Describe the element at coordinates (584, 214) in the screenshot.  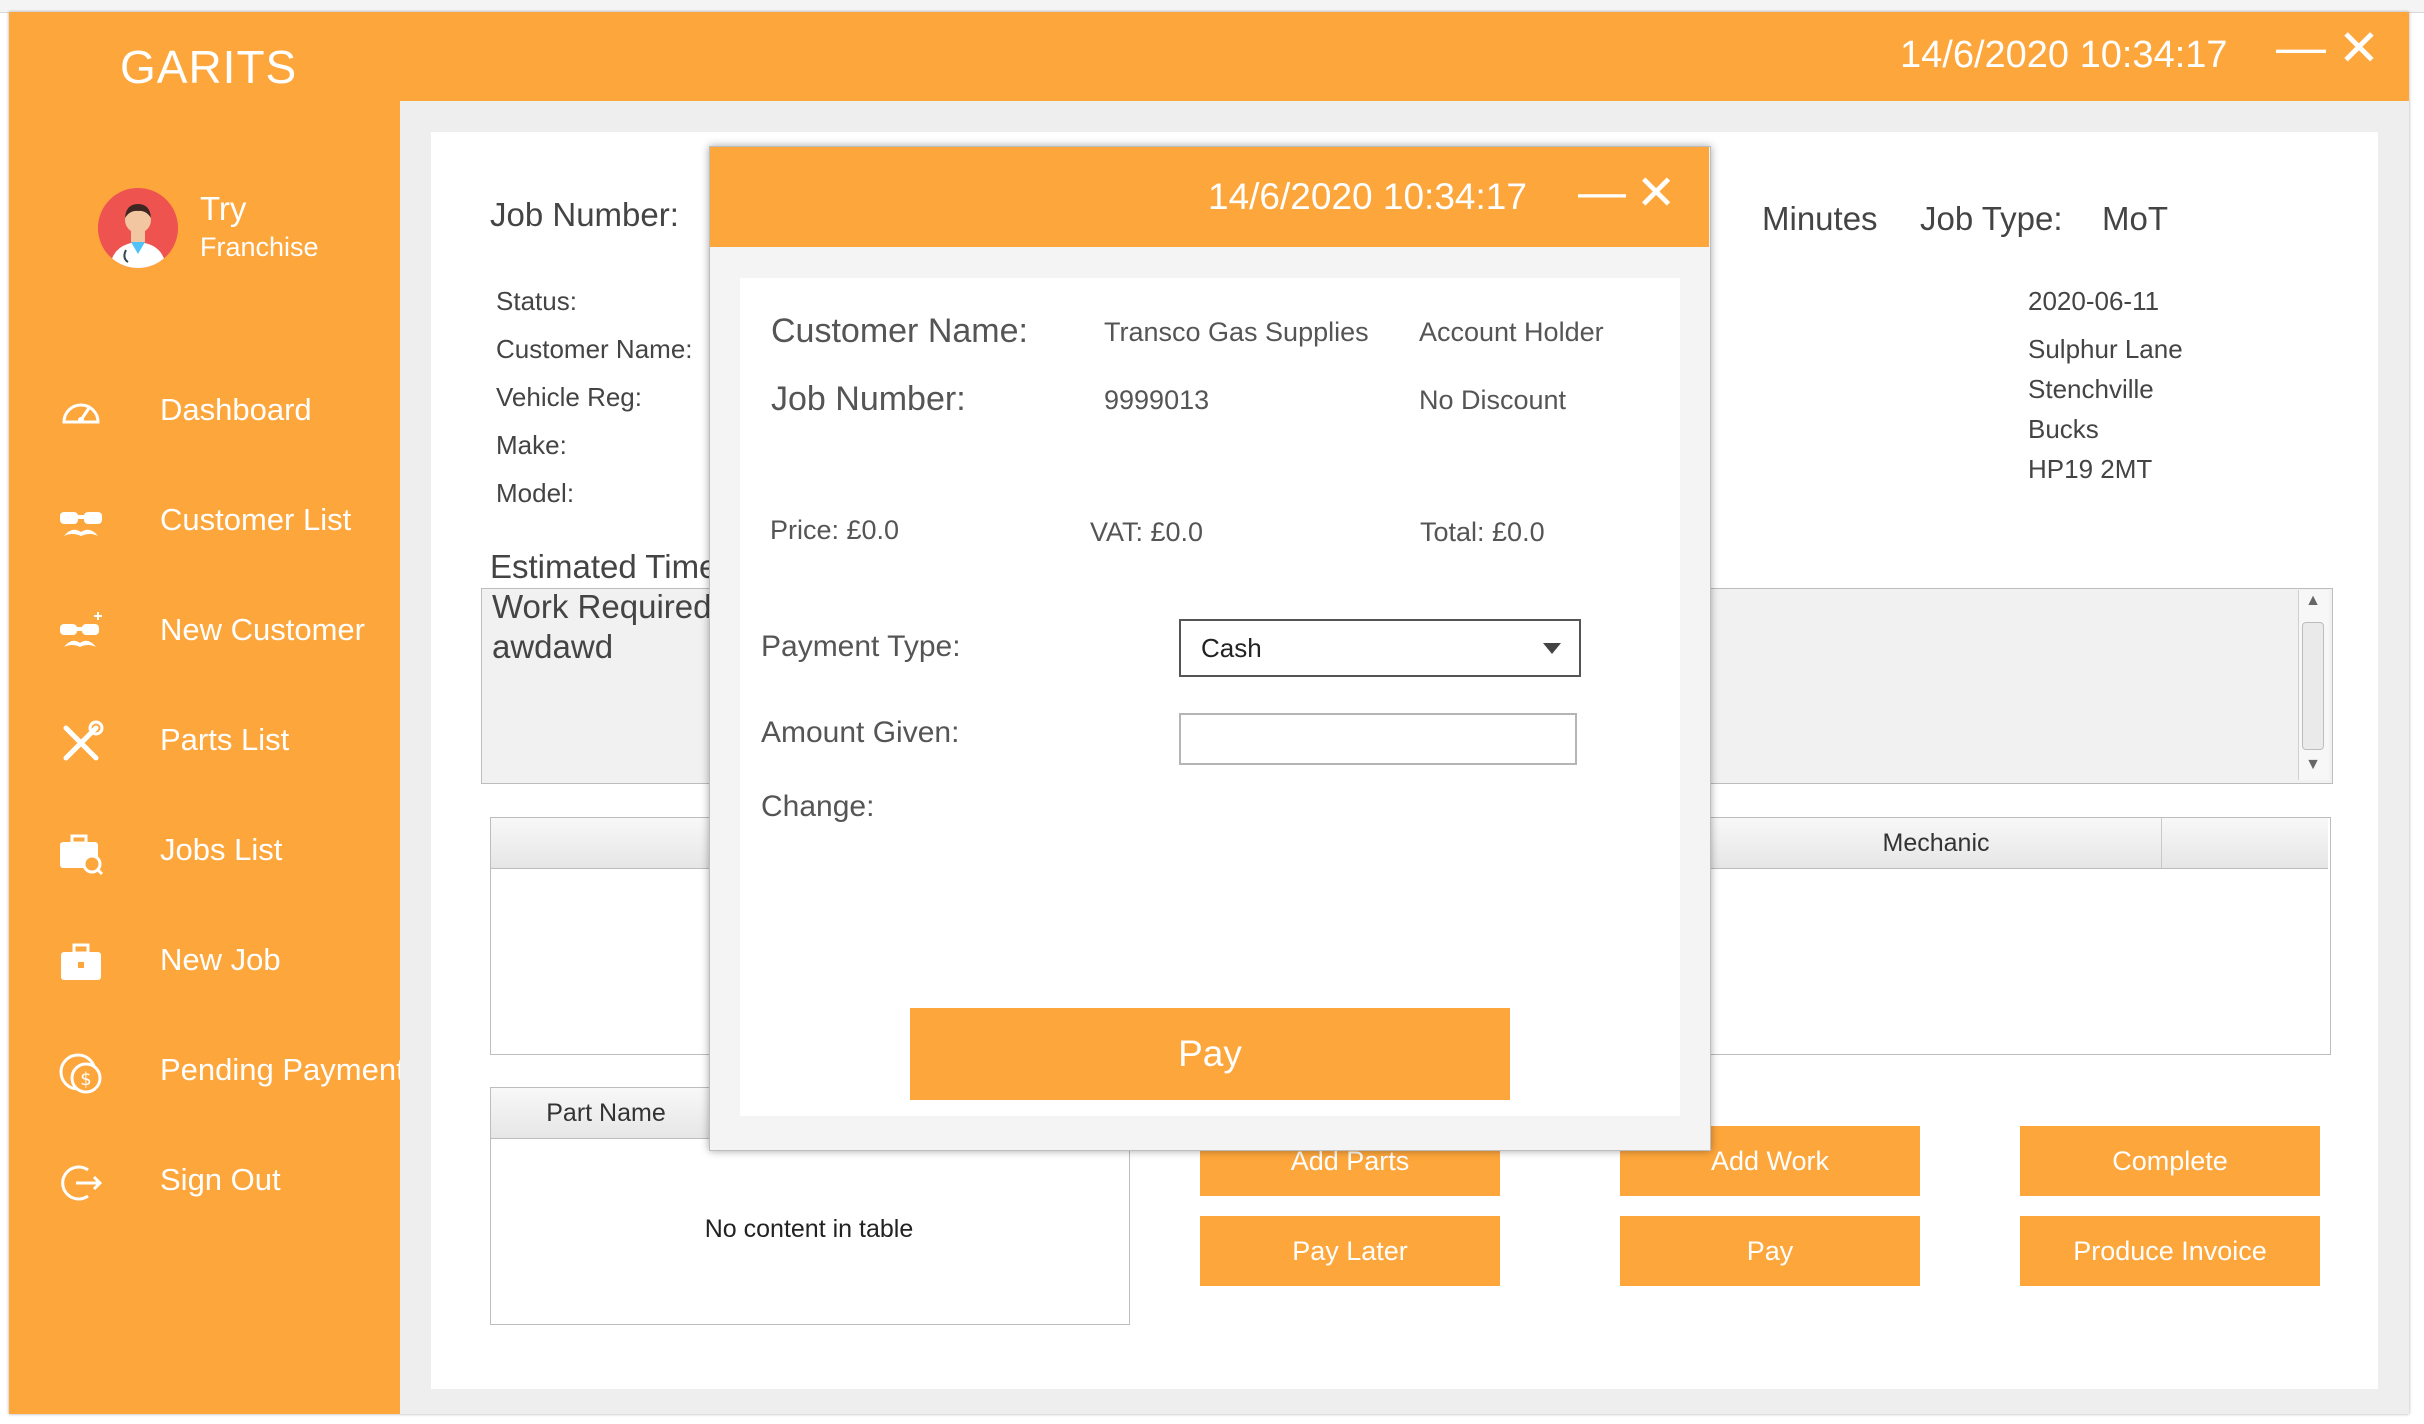
I see `job-number-label: Job Number:` at that location.